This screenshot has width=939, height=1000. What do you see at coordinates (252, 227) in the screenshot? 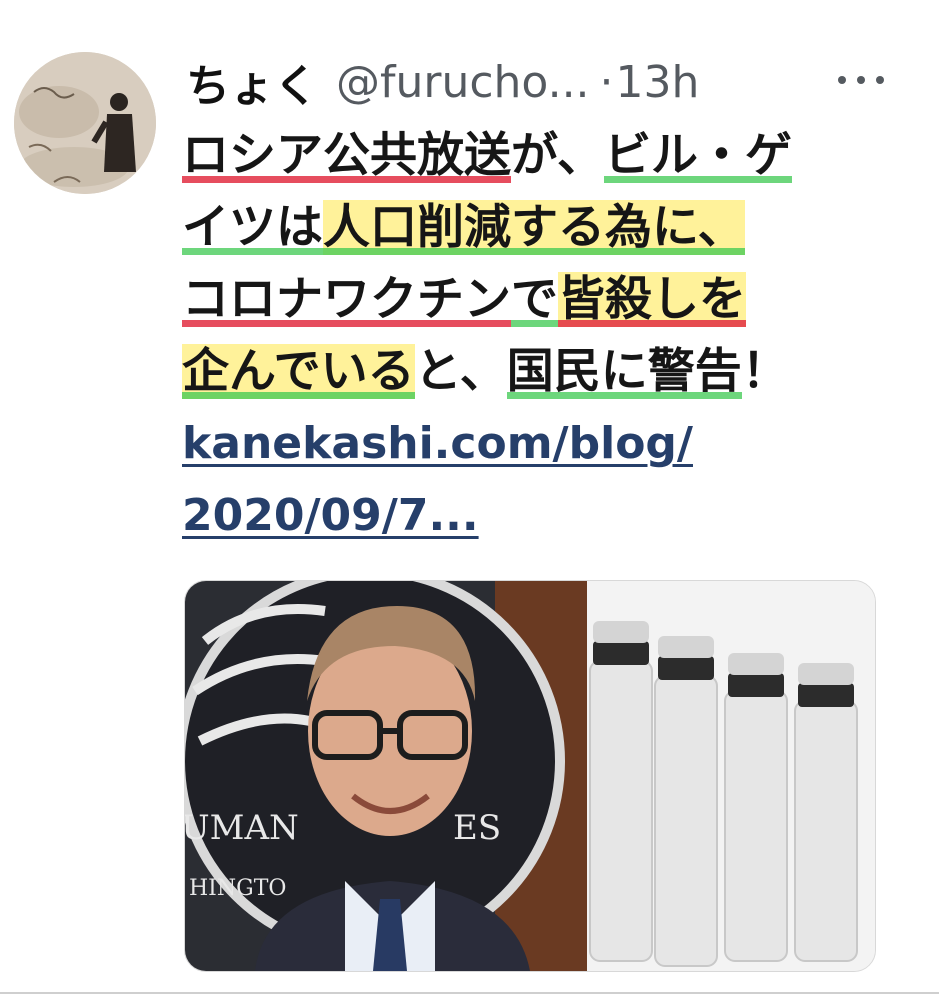
I see `text-segment: イツは` at bounding box center [252, 227].